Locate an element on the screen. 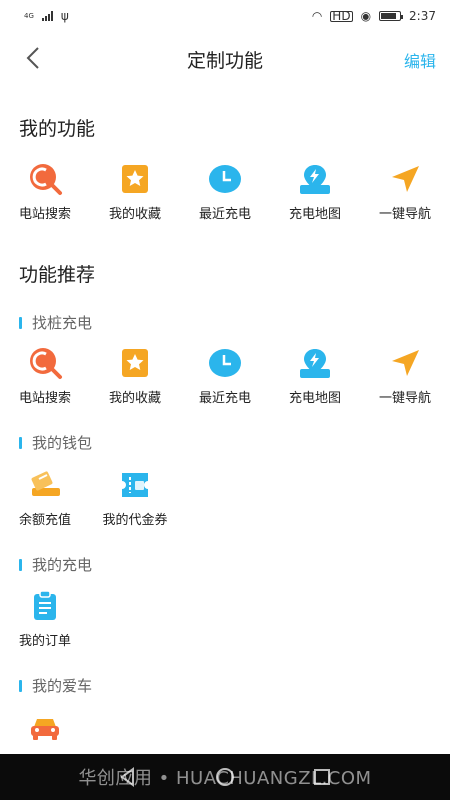 The height and width of the screenshot is (800, 450). hd-icon: HD is located at coordinates (341, 15).